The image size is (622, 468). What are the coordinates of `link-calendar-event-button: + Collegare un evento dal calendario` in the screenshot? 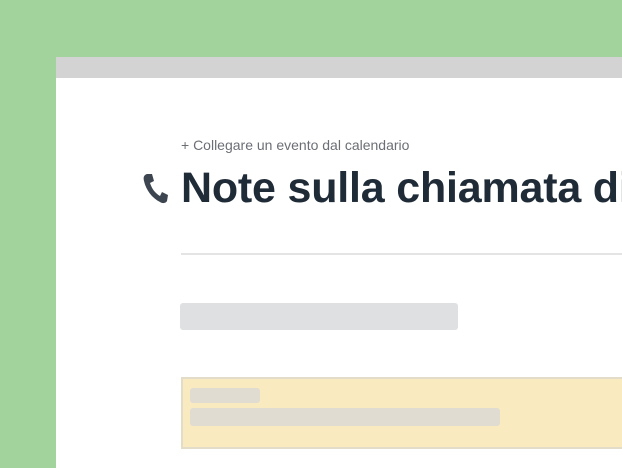 It's located at (295, 145).